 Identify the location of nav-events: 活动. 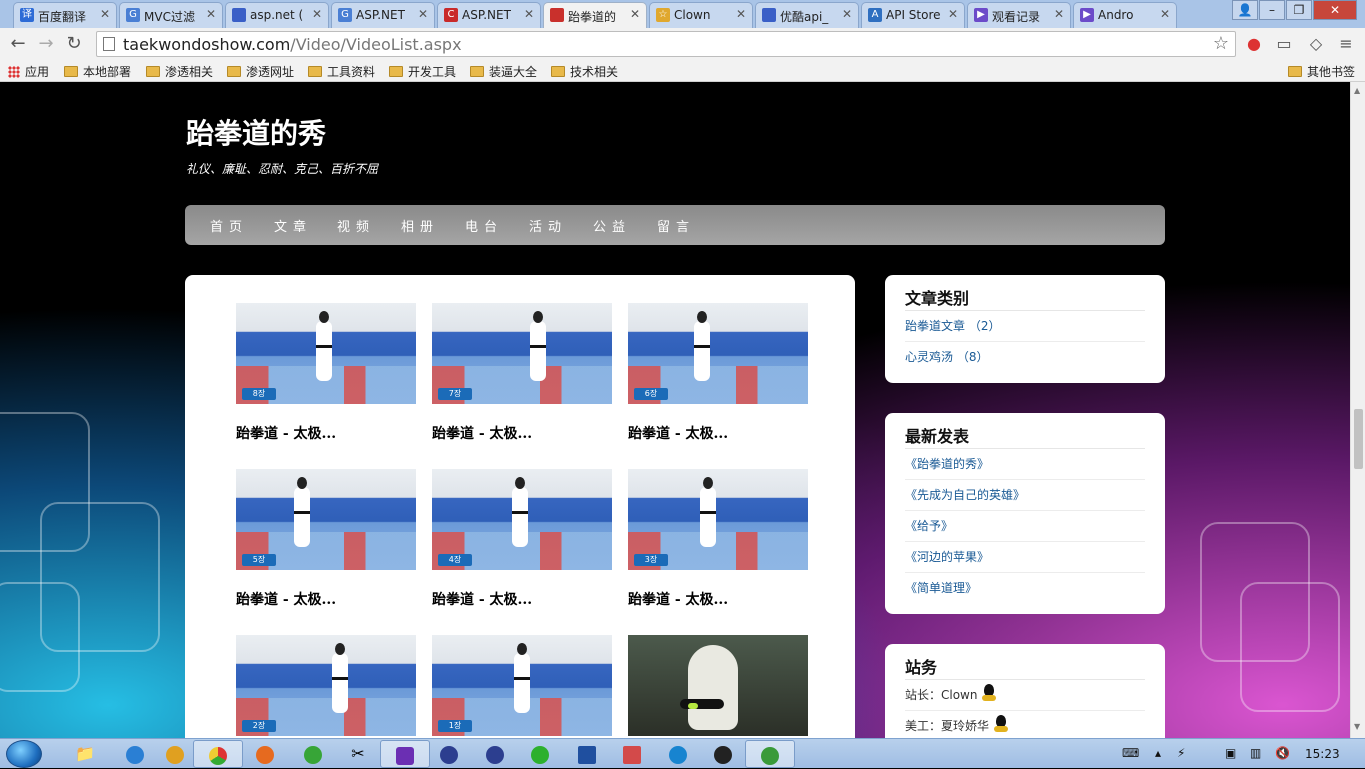
(548, 225).